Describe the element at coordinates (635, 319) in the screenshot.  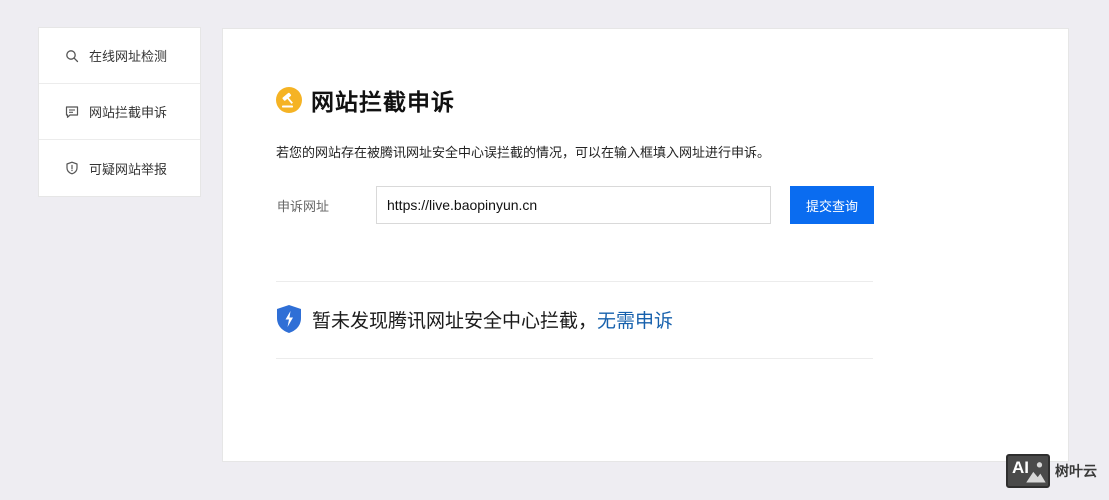
I see `no-appeal-needed-link: 无需申诉` at that location.